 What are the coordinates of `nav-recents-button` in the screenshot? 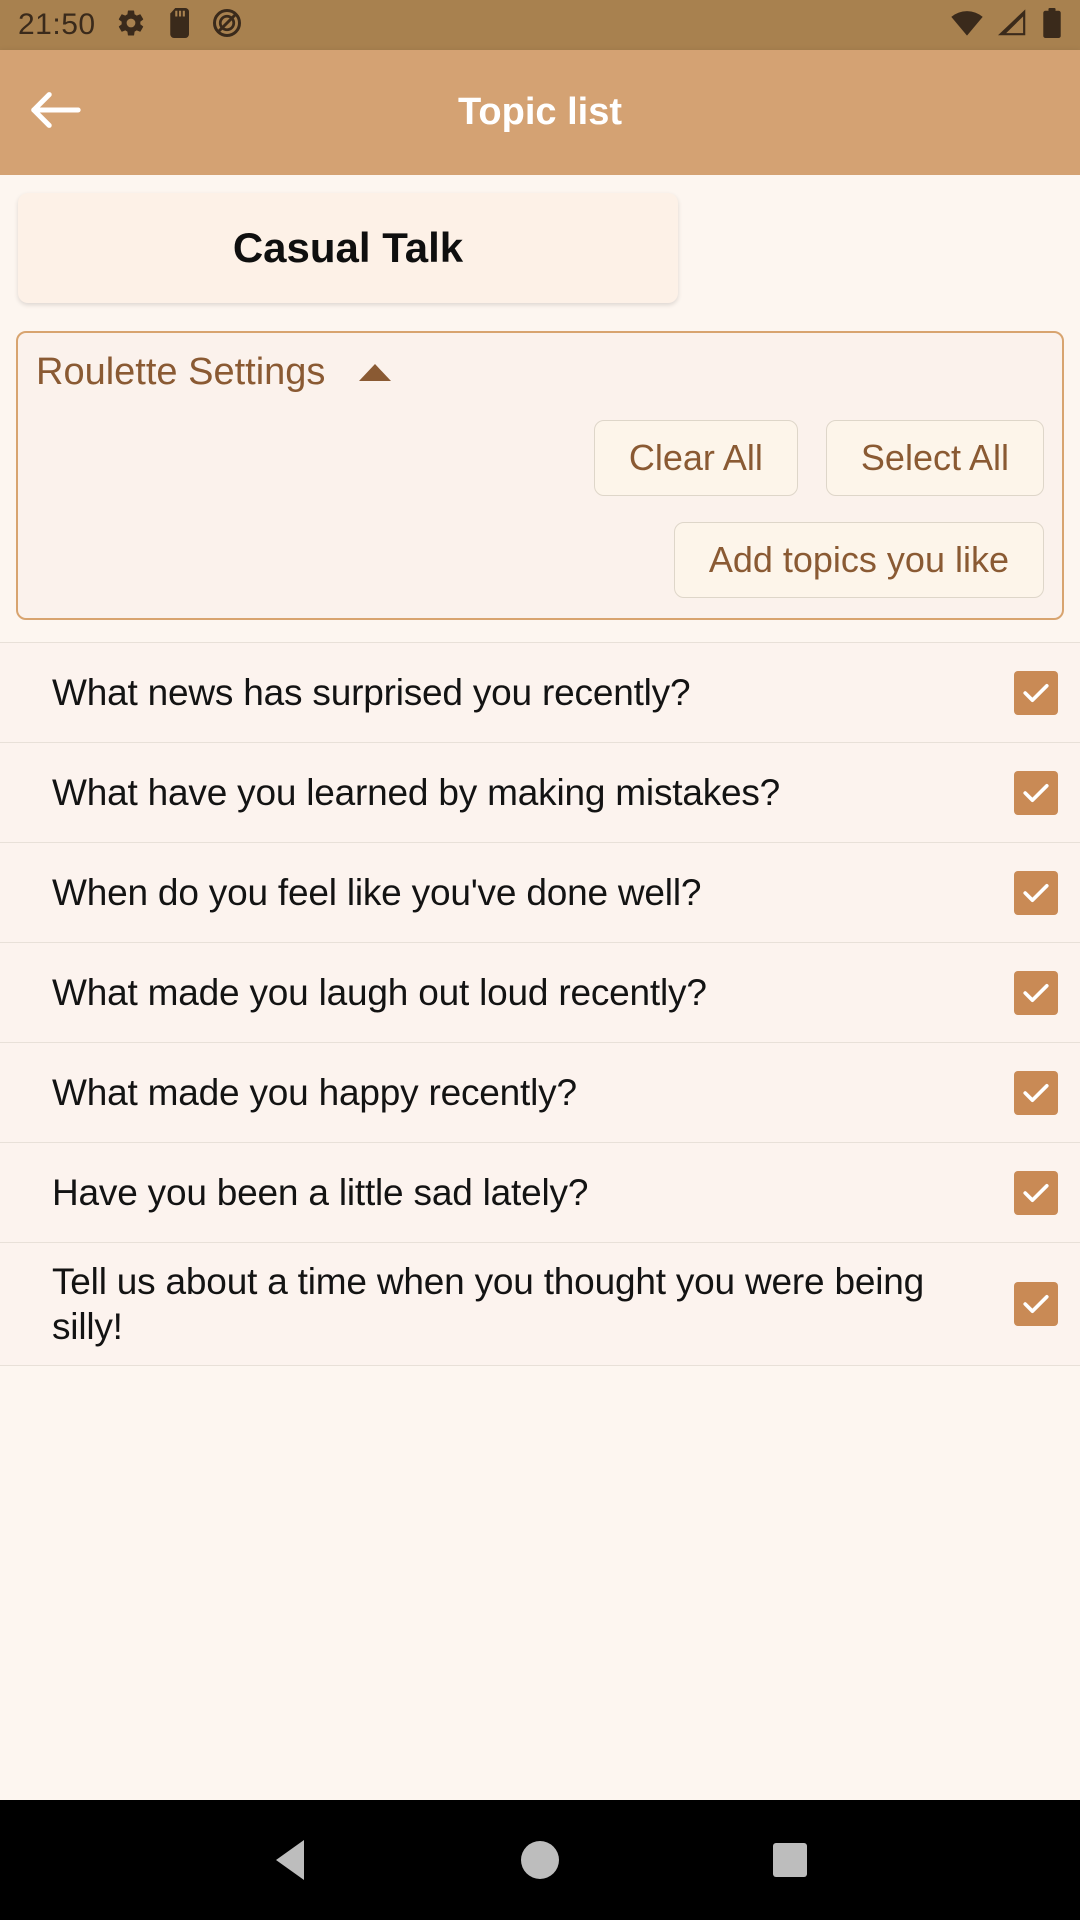 It's located at (790, 1860).